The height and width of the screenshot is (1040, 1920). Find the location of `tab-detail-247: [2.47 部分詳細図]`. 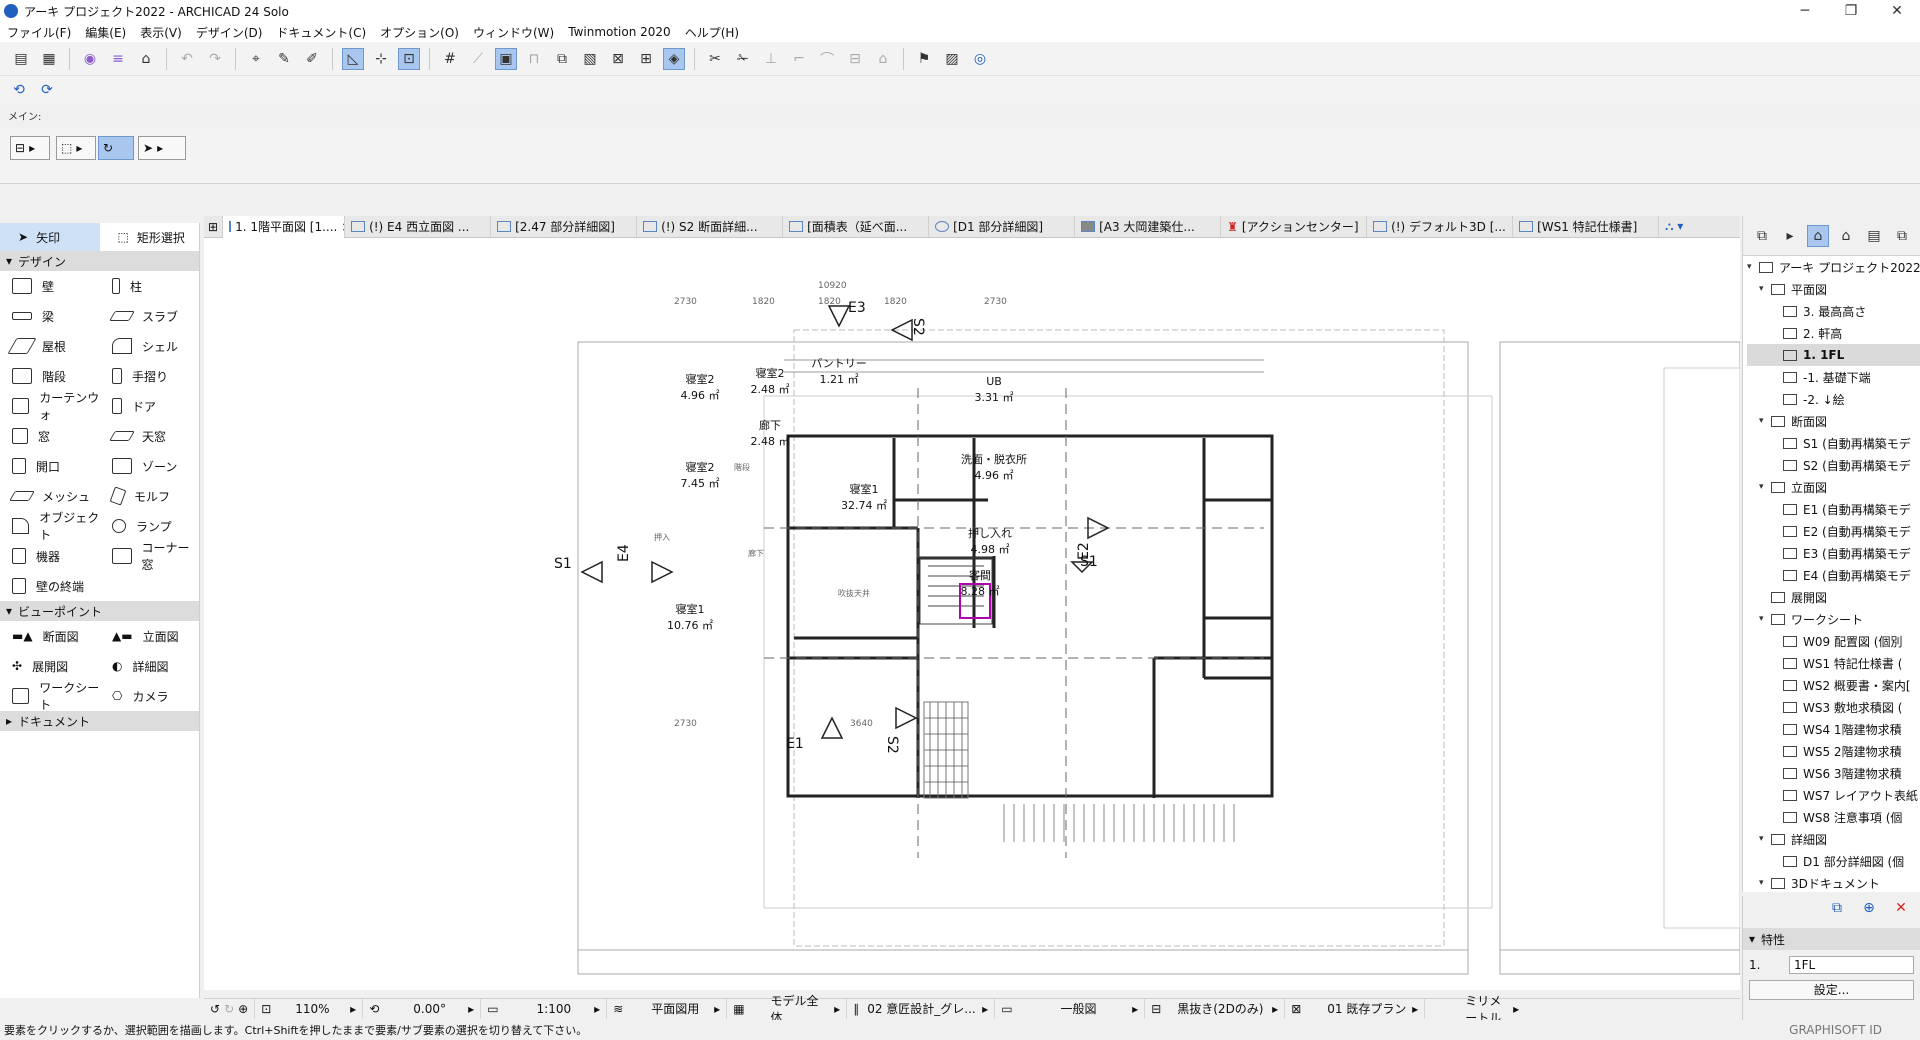

tab-detail-247: [2.47 部分詳細図] is located at coordinates (564, 226).